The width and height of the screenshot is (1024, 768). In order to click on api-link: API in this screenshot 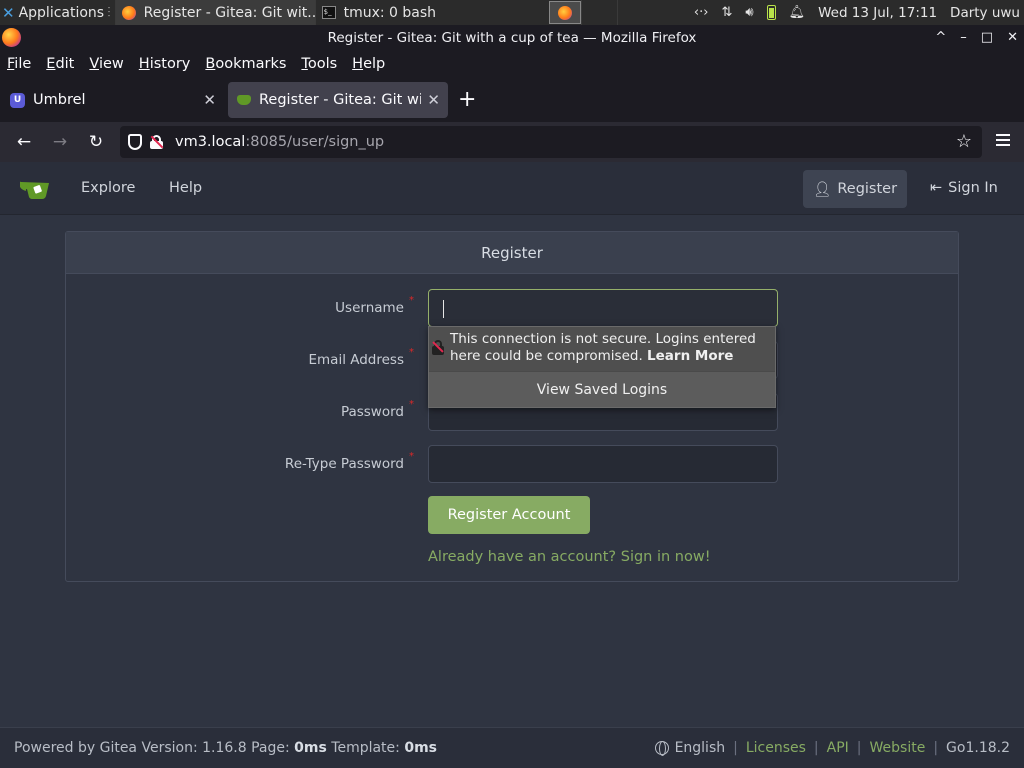, I will do `click(838, 748)`.